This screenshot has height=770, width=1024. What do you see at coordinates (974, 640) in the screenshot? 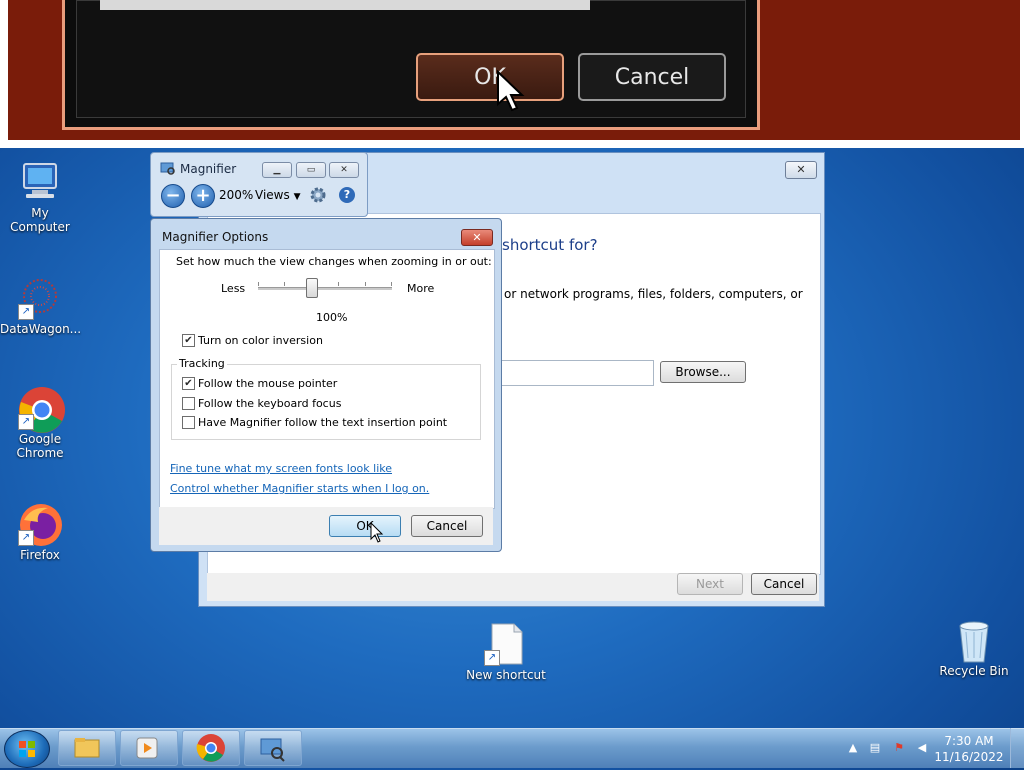
I see `recycle-bin-icon` at bounding box center [974, 640].